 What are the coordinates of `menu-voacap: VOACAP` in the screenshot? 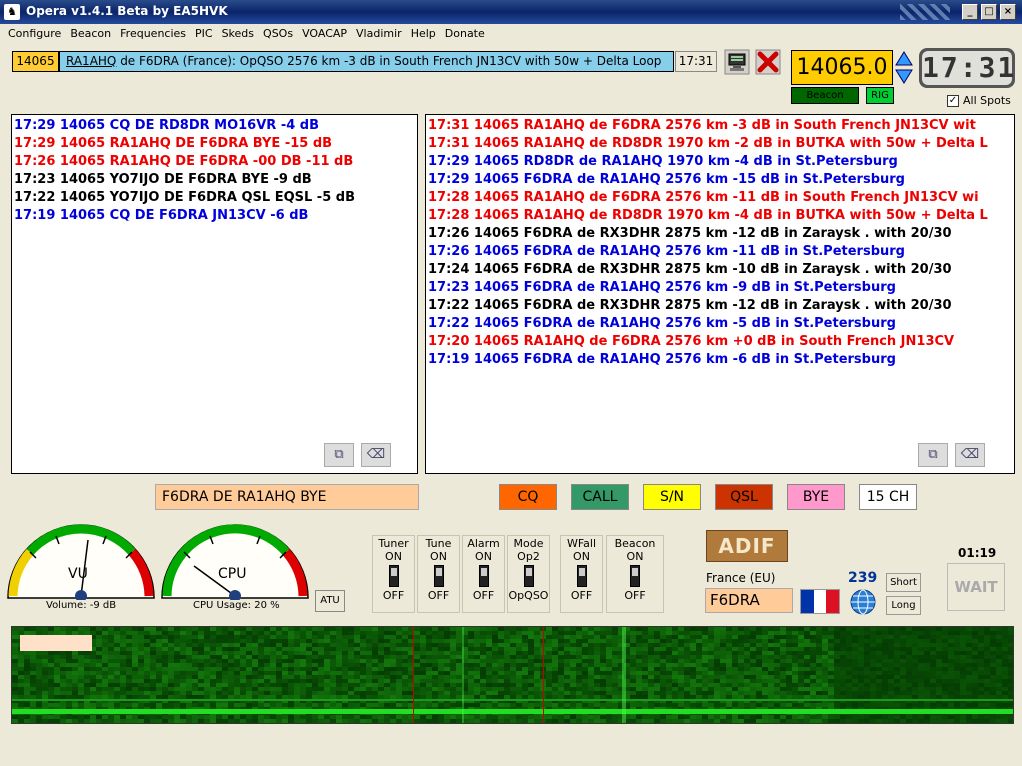 It's located at (324, 34).